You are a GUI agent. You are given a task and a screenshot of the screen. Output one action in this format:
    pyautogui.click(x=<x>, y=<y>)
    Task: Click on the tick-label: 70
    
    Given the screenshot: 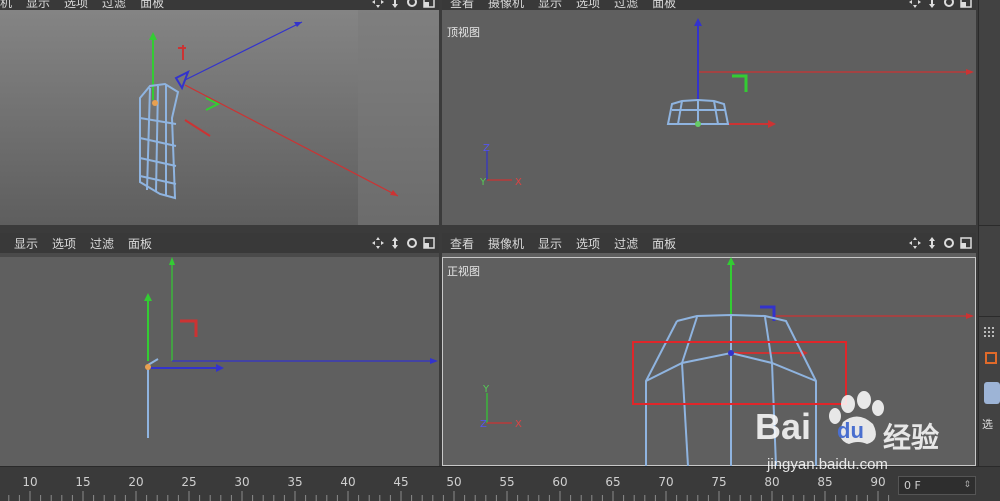 What is the action you would take?
    pyautogui.click(x=666, y=482)
    